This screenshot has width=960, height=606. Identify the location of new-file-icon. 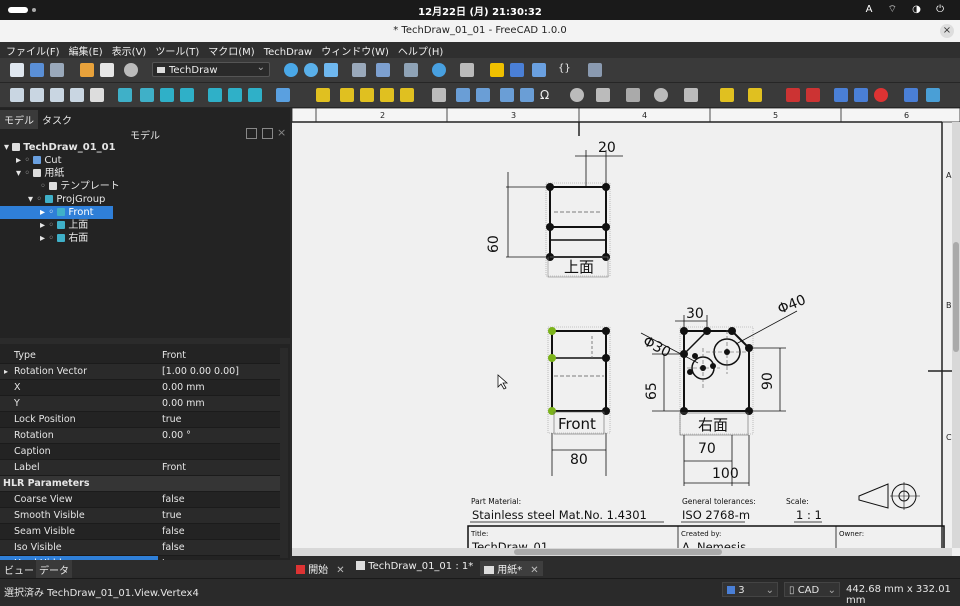
(17, 70).